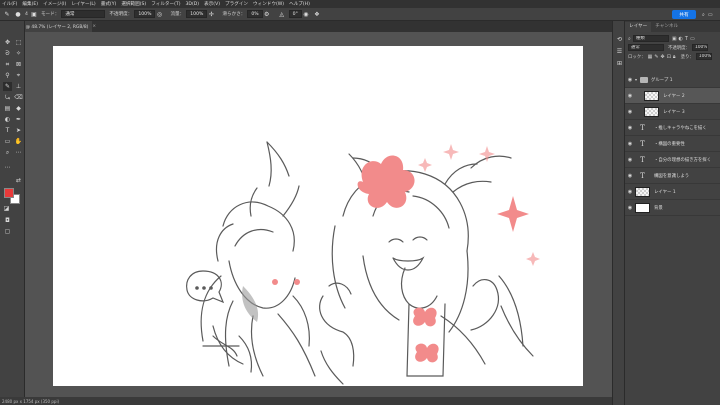  I want to click on type-tool-icon: T, so click(7, 130).